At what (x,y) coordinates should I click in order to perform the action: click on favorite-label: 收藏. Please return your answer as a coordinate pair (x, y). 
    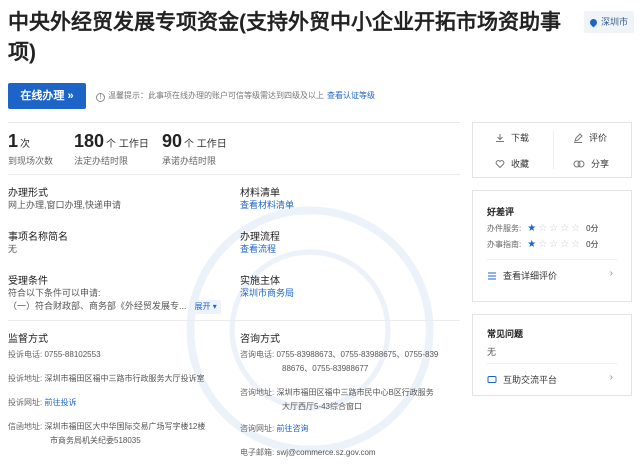
    Looking at the image, I should click on (520, 164).